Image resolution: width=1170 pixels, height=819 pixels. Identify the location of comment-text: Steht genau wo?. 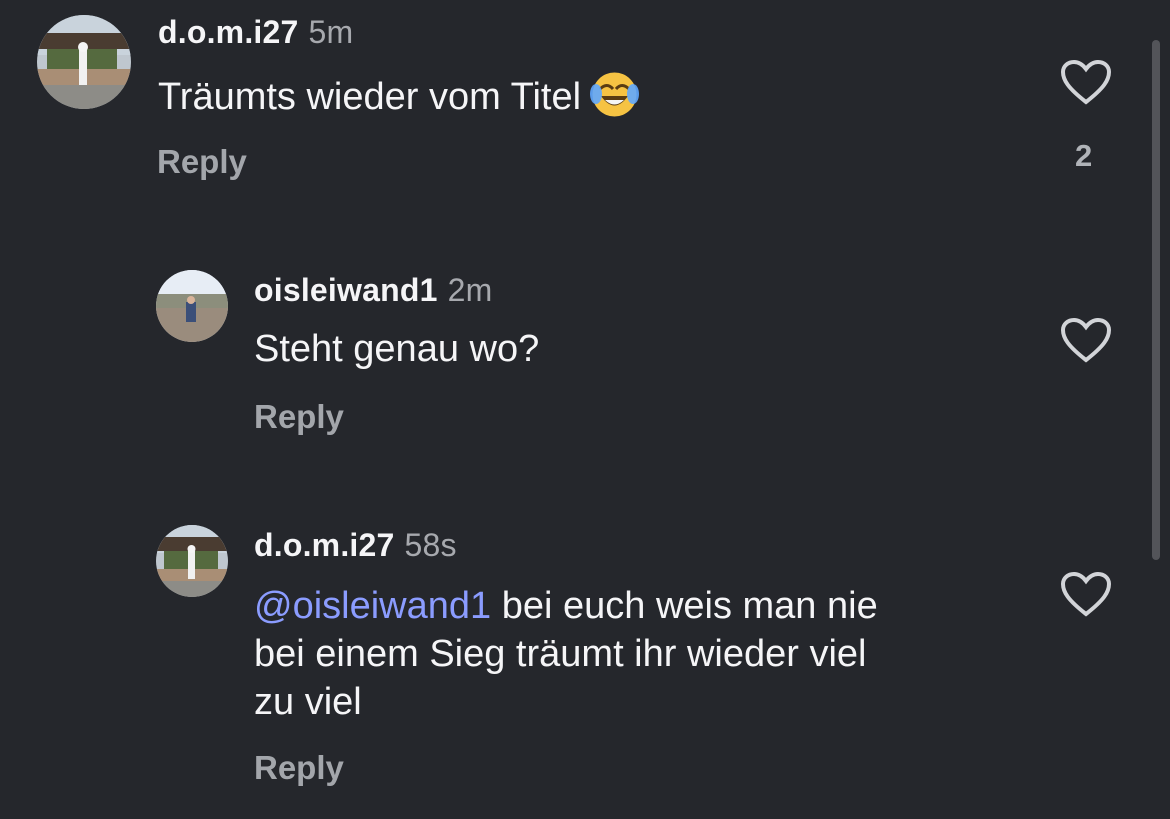
(397, 349).